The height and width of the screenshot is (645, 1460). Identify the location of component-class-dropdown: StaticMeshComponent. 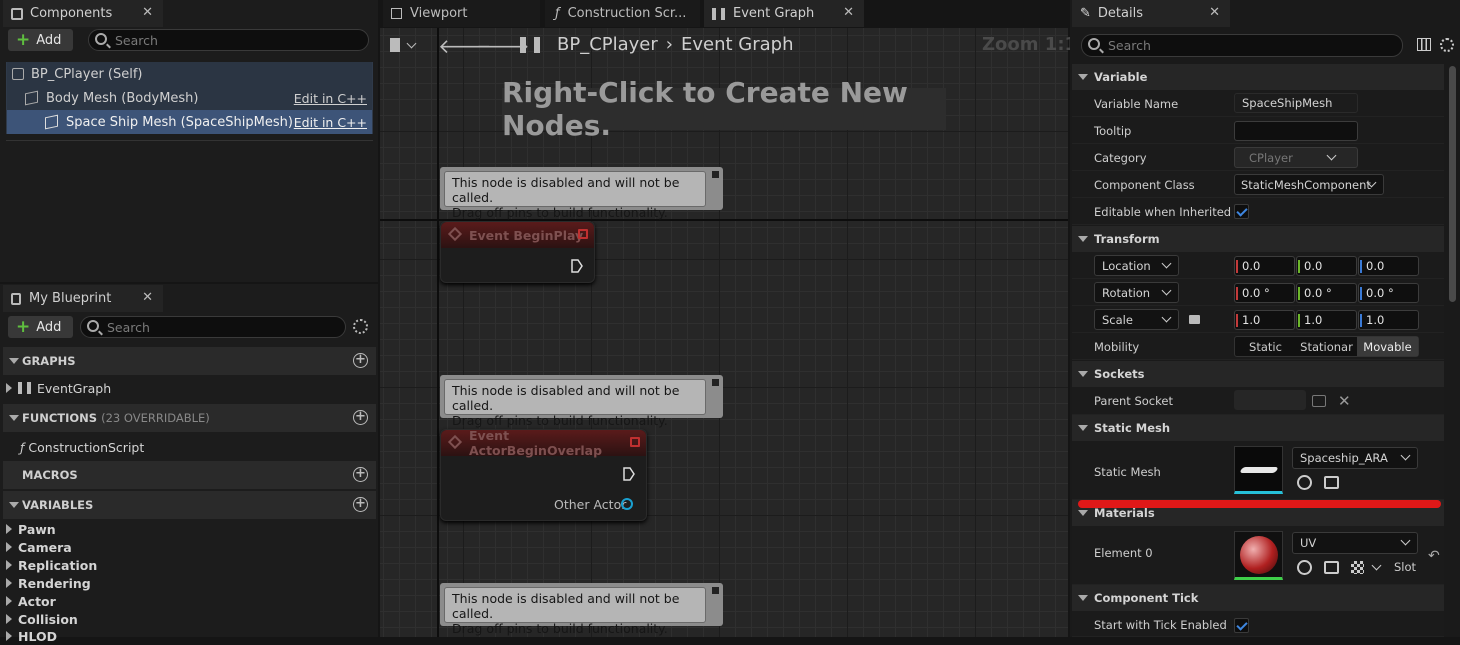
(1309, 184).